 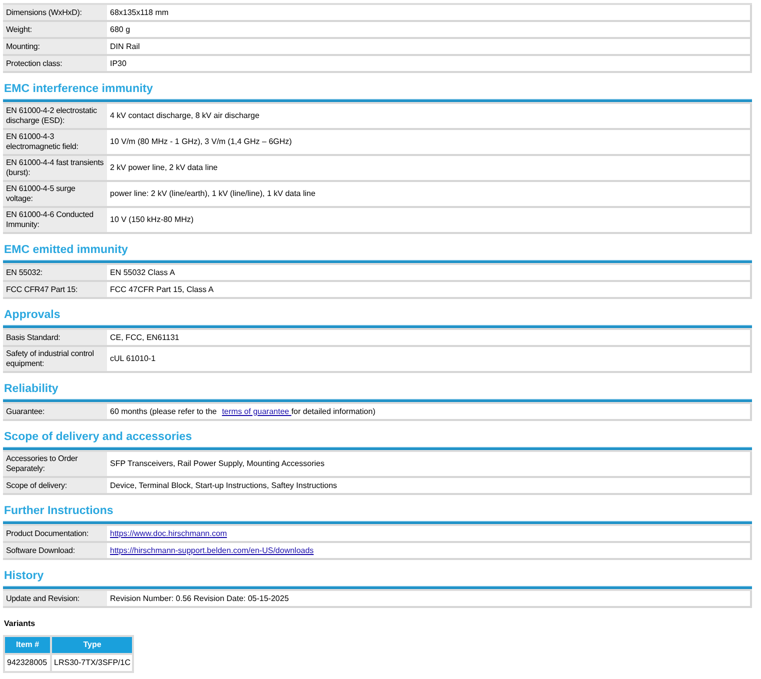 What do you see at coordinates (152, 220) in the screenshot?
I see `spec-value: 10 V (150 kHz-80 MHz)` at bounding box center [152, 220].